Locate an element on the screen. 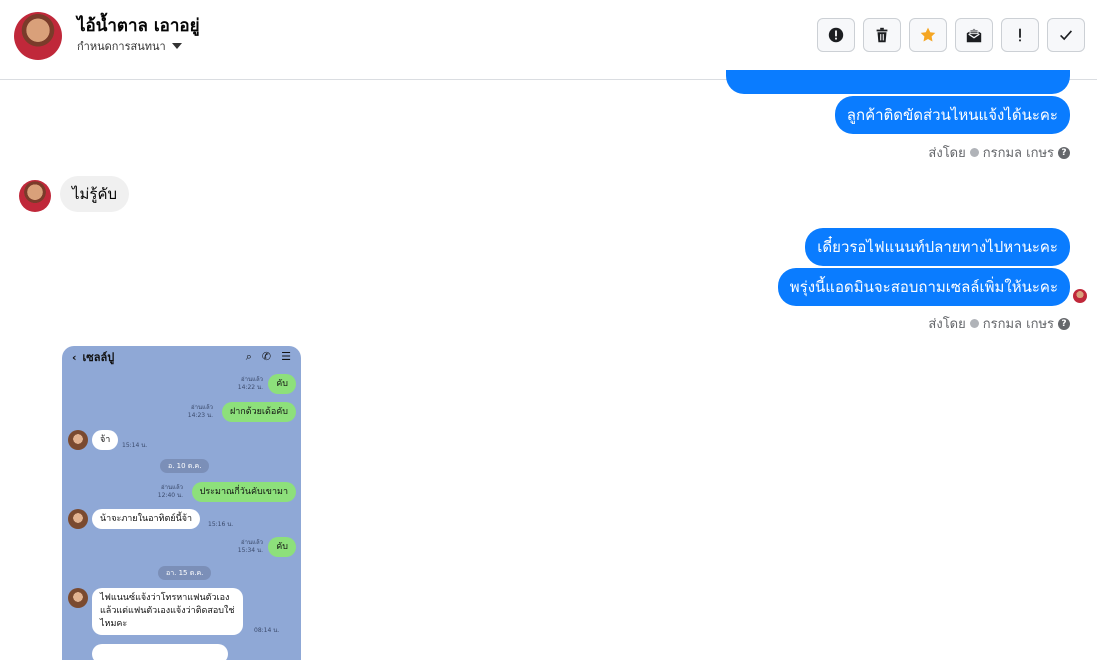 This screenshot has width=1097, height=660. seen-avatar is located at coordinates (1080, 296).